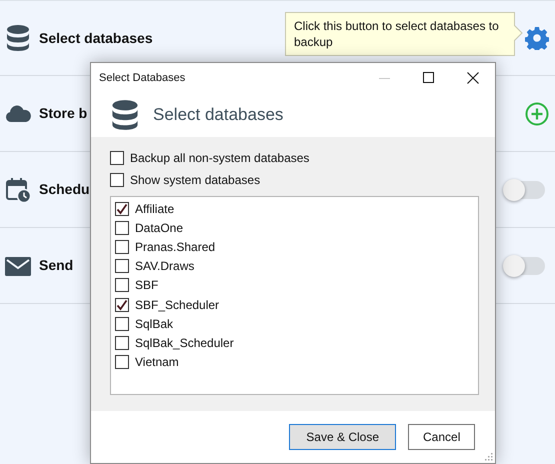 The width and height of the screenshot is (555, 464). What do you see at coordinates (518, 33) in the screenshot?
I see `tooltip-pointer` at bounding box center [518, 33].